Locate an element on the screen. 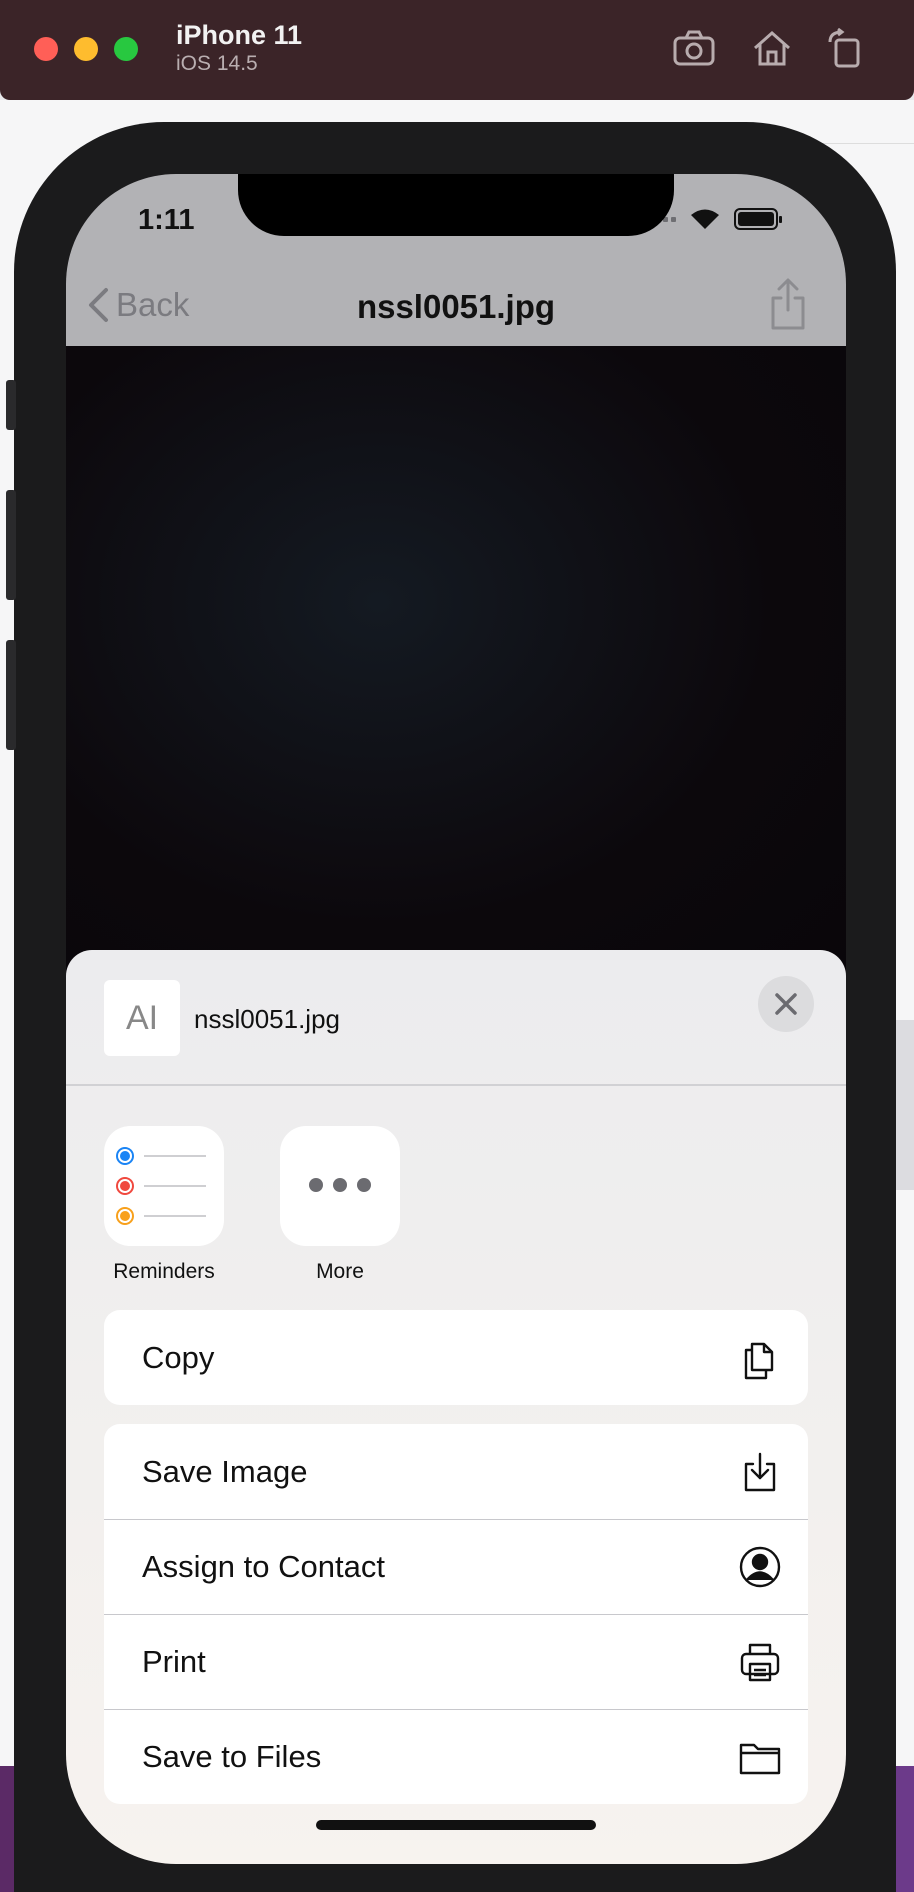  close-window-button is located at coordinates (46, 49).